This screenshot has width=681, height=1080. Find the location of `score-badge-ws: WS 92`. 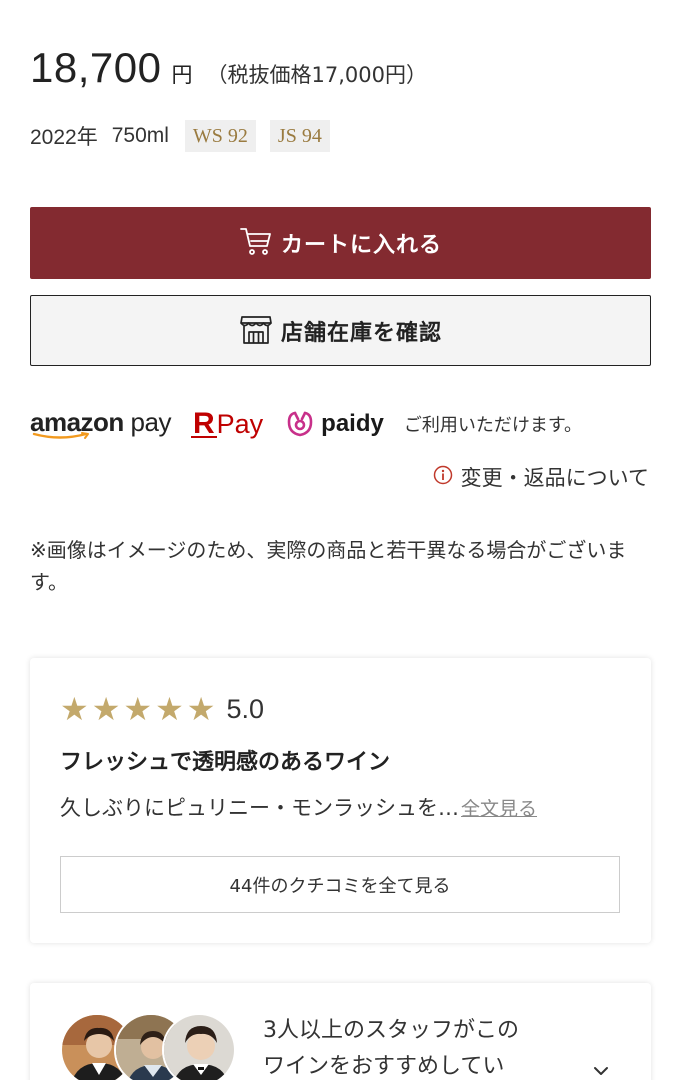

score-badge-ws: WS 92 is located at coordinates (220, 136).